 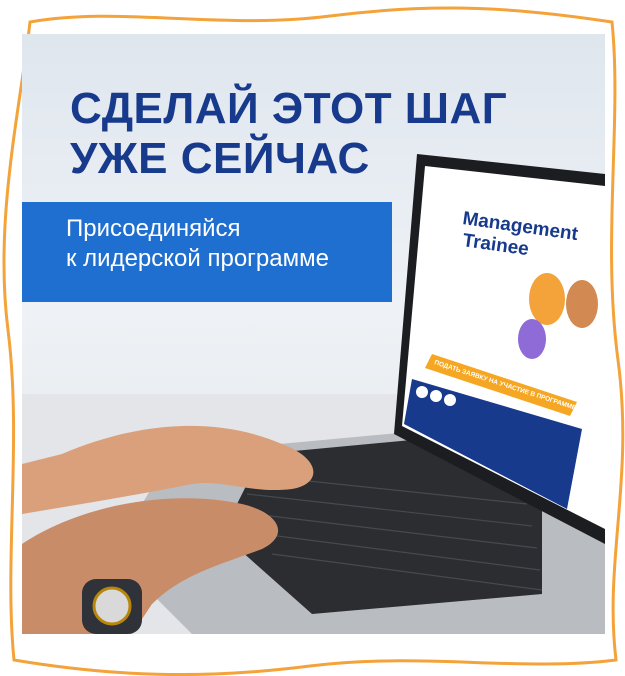 What do you see at coordinates (289, 108) in the screenshot?
I see `headline-line1: СДЕЛАЙ ЭТОТ ШАГ` at bounding box center [289, 108].